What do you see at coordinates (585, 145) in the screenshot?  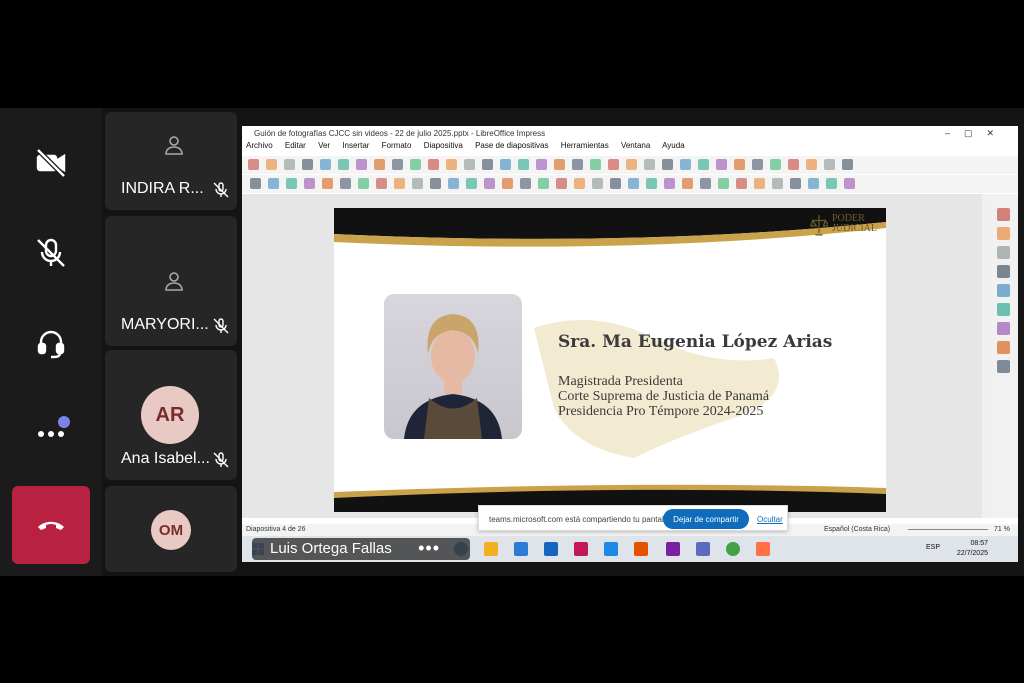 I see `menu-item: Herramientas` at bounding box center [585, 145].